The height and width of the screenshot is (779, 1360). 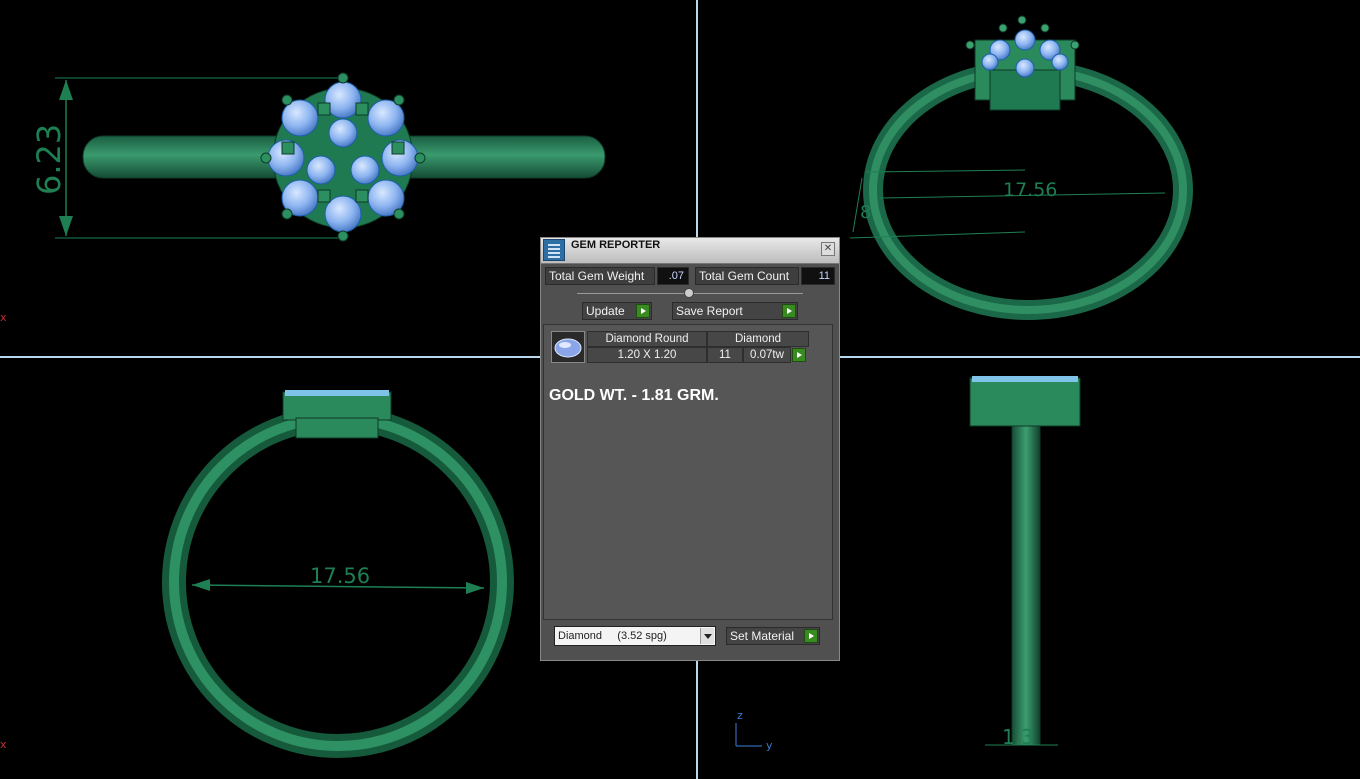 I want to click on gem-size-cell: 1.20 X 1.20, so click(x=647, y=355).